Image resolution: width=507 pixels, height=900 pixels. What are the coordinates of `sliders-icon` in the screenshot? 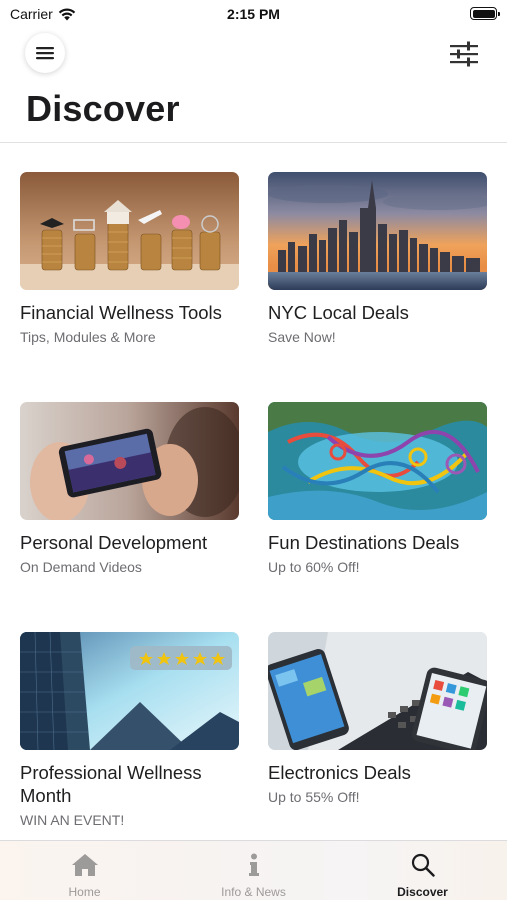 It's located at (464, 54).